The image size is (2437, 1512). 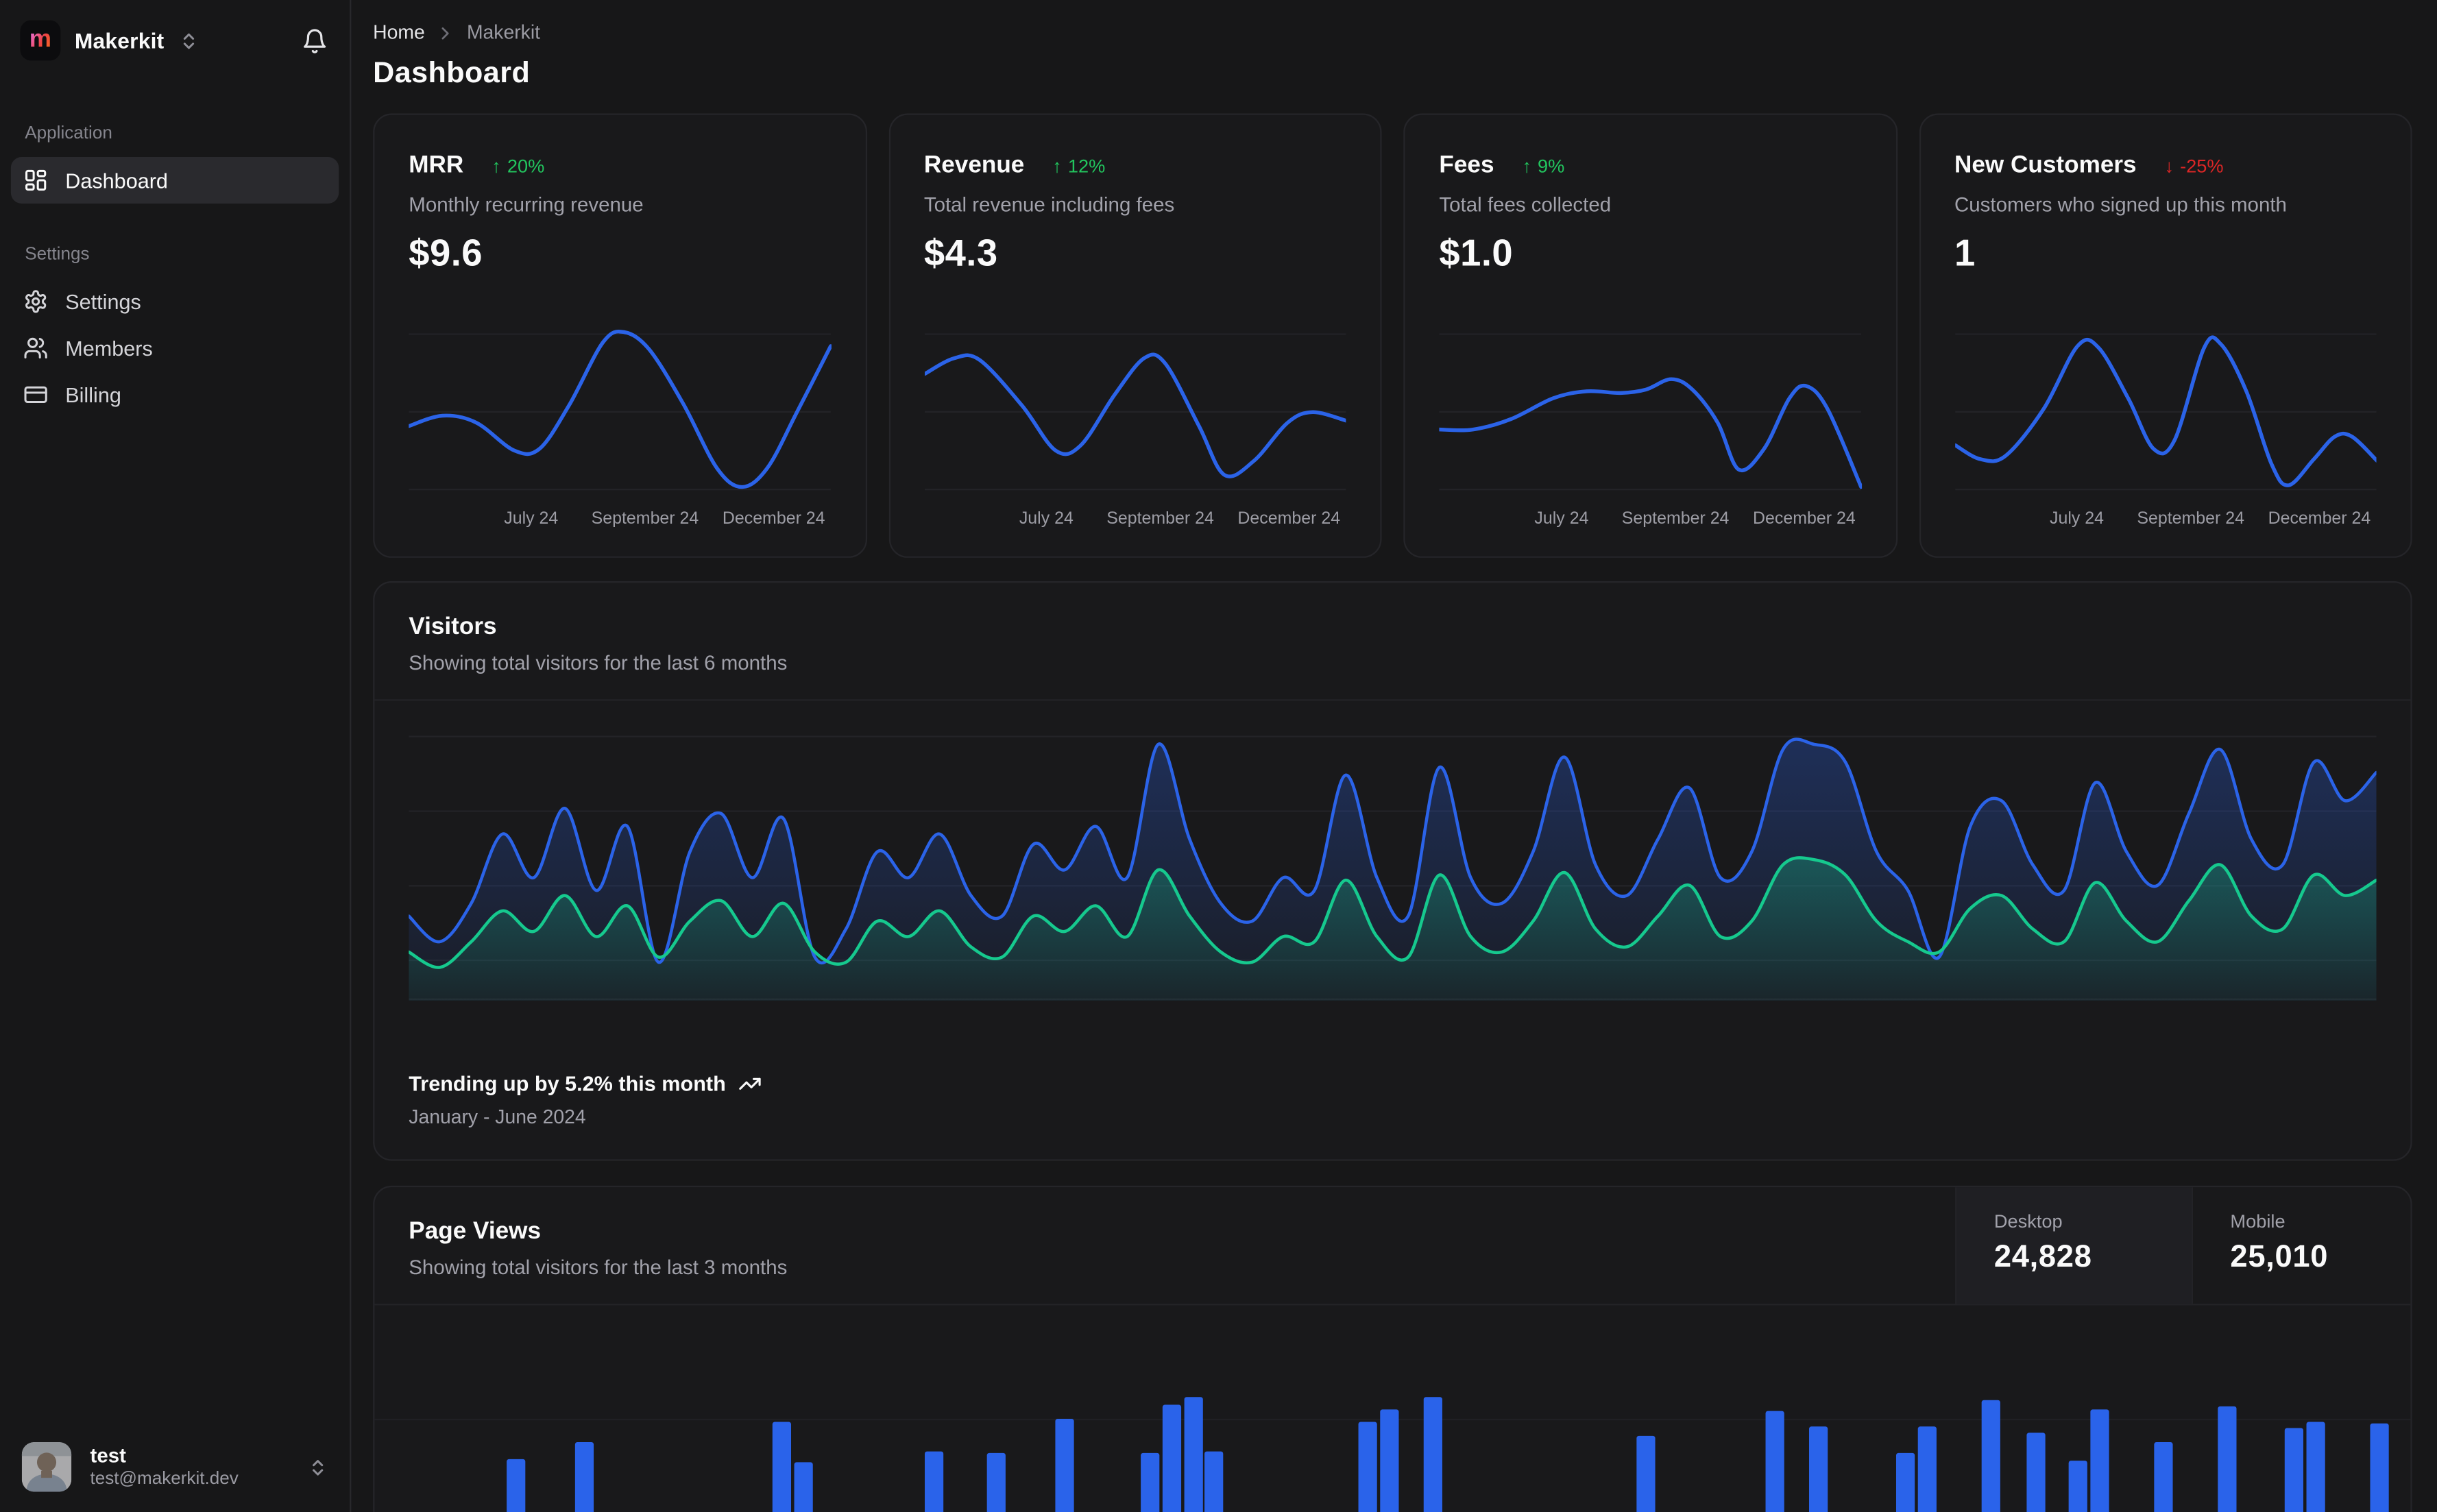 What do you see at coordinates (1392, 1409) in the screenshot?
I see `page-views-bar-chart` at bounding box center [1392, 1409].